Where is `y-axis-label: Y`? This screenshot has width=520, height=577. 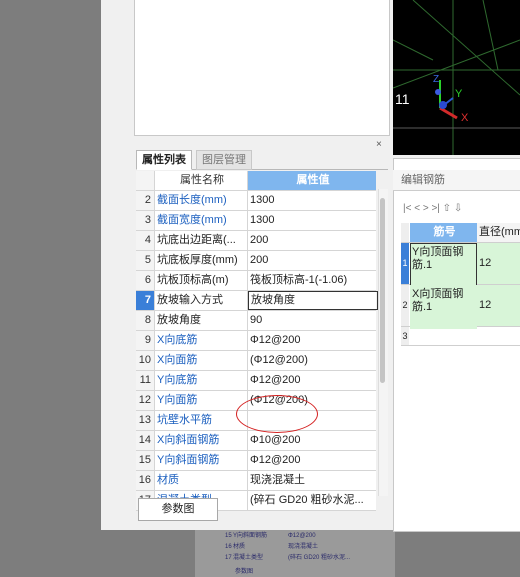 y-axis-label: Y is located at coordinates (459, 94).